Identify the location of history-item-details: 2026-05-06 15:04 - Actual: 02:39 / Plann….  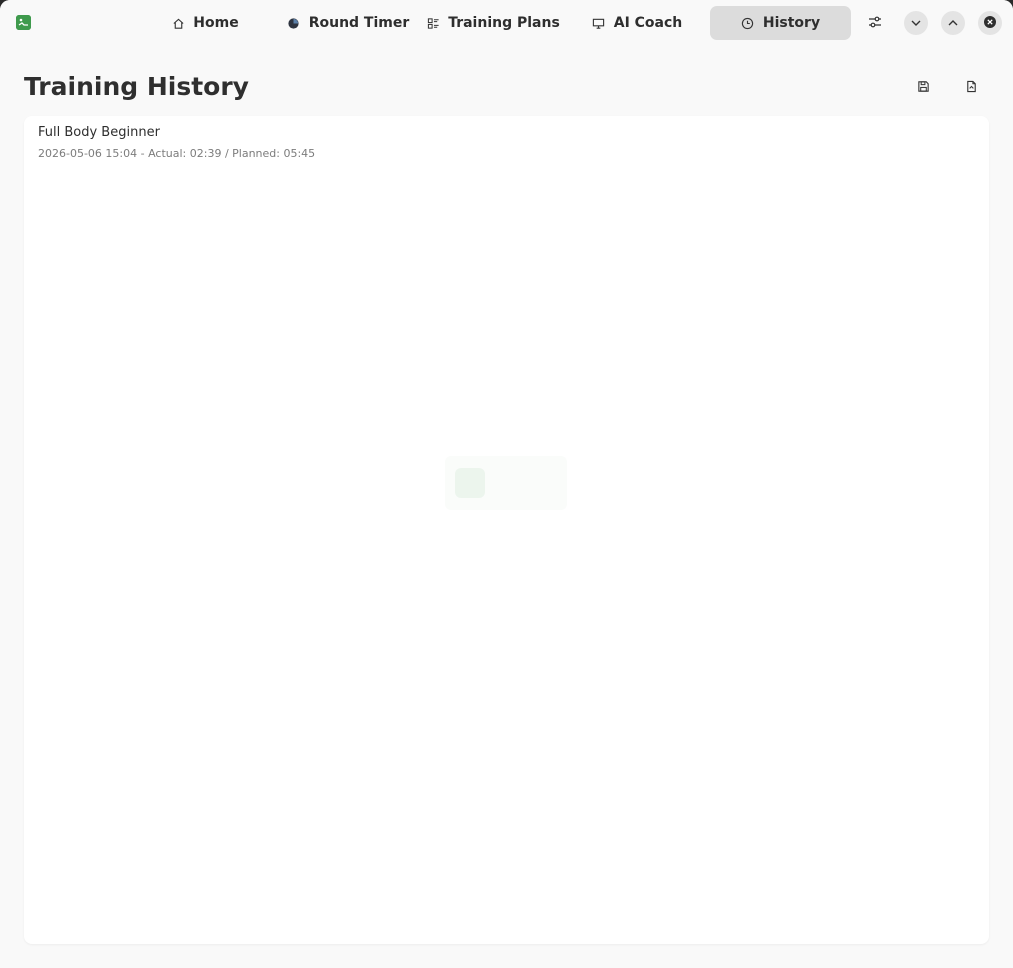
(177, 153).